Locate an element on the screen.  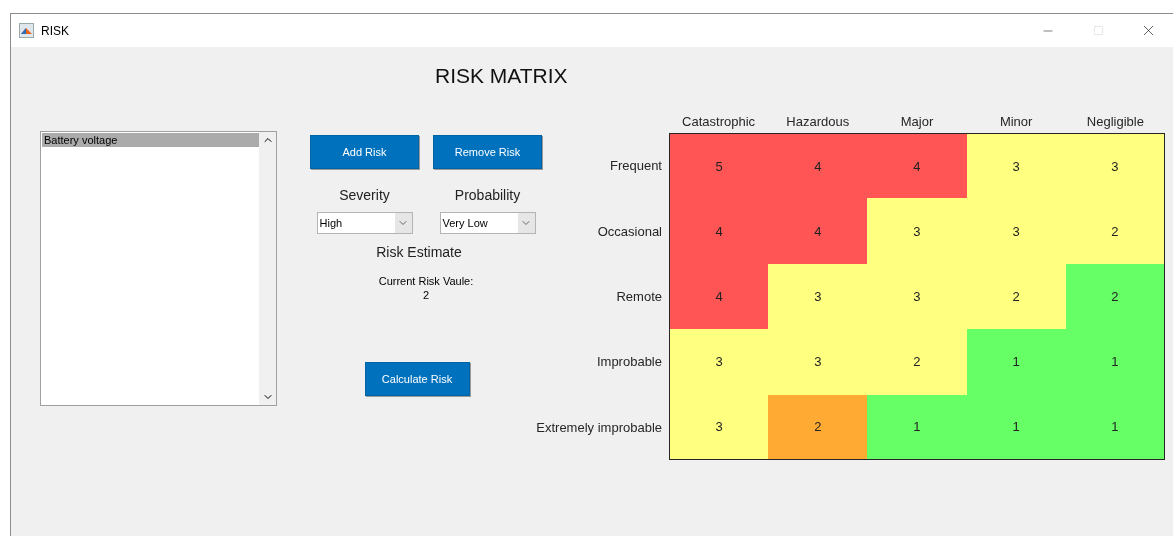
row-header: Improbable is located at coordinates (629, 362).